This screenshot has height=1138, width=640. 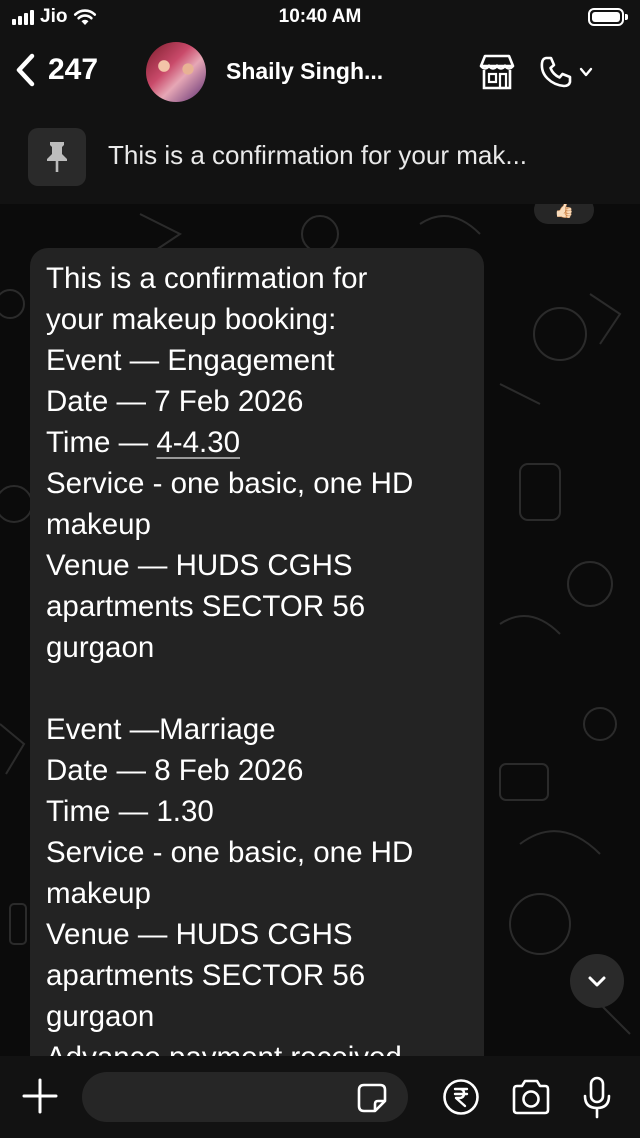 I want to click on scroll-to-bottom-button, so click(x=597, y=981).